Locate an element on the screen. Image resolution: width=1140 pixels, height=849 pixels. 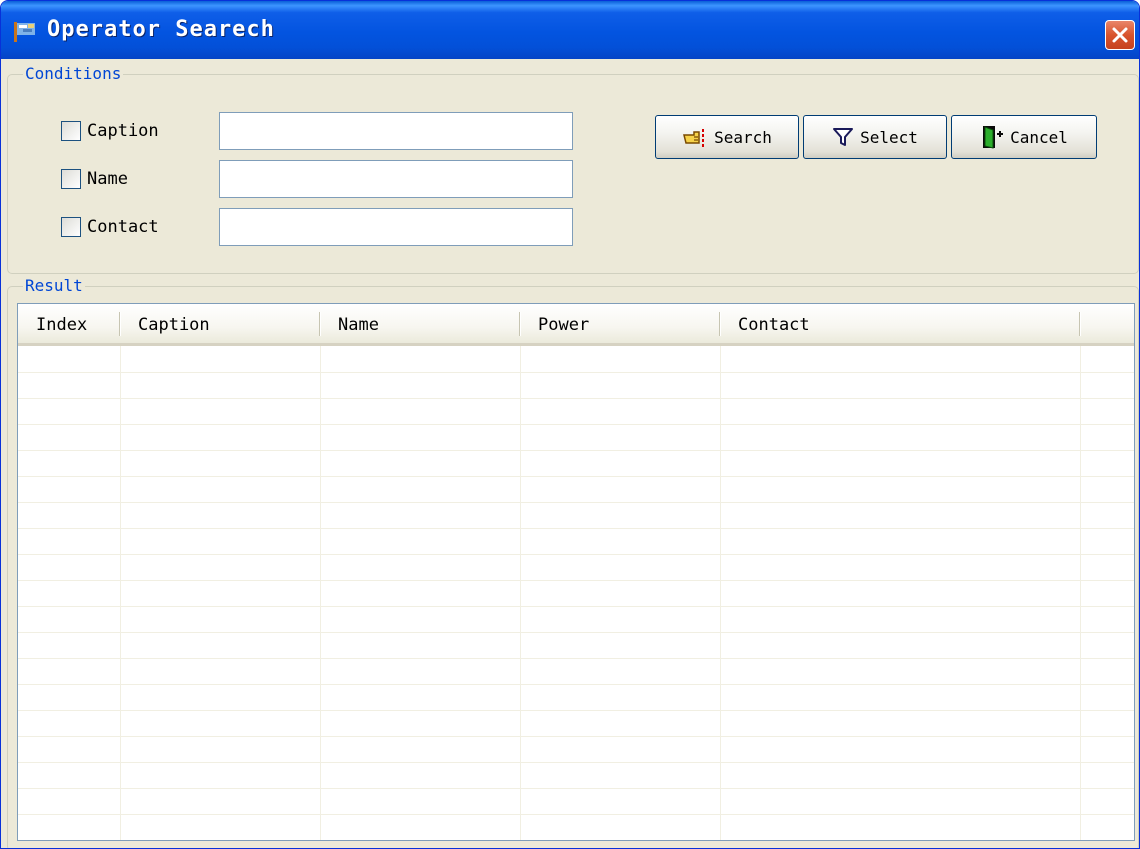
cancel-button-label: Cancel is located at coordinates (1039, 137).